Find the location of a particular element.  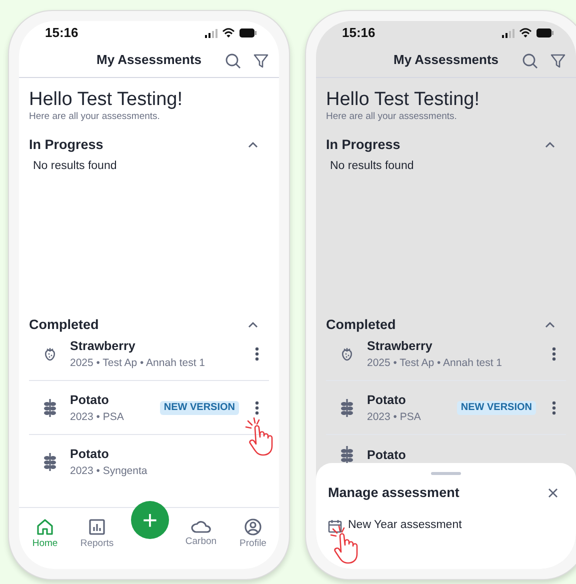

nav-tab: Reports is located at coordinates (97, 534).